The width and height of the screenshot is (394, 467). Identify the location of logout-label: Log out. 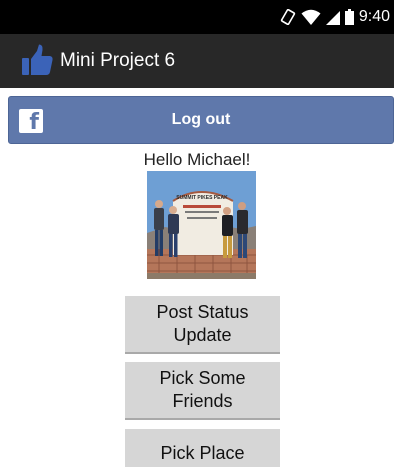
(201, 119).